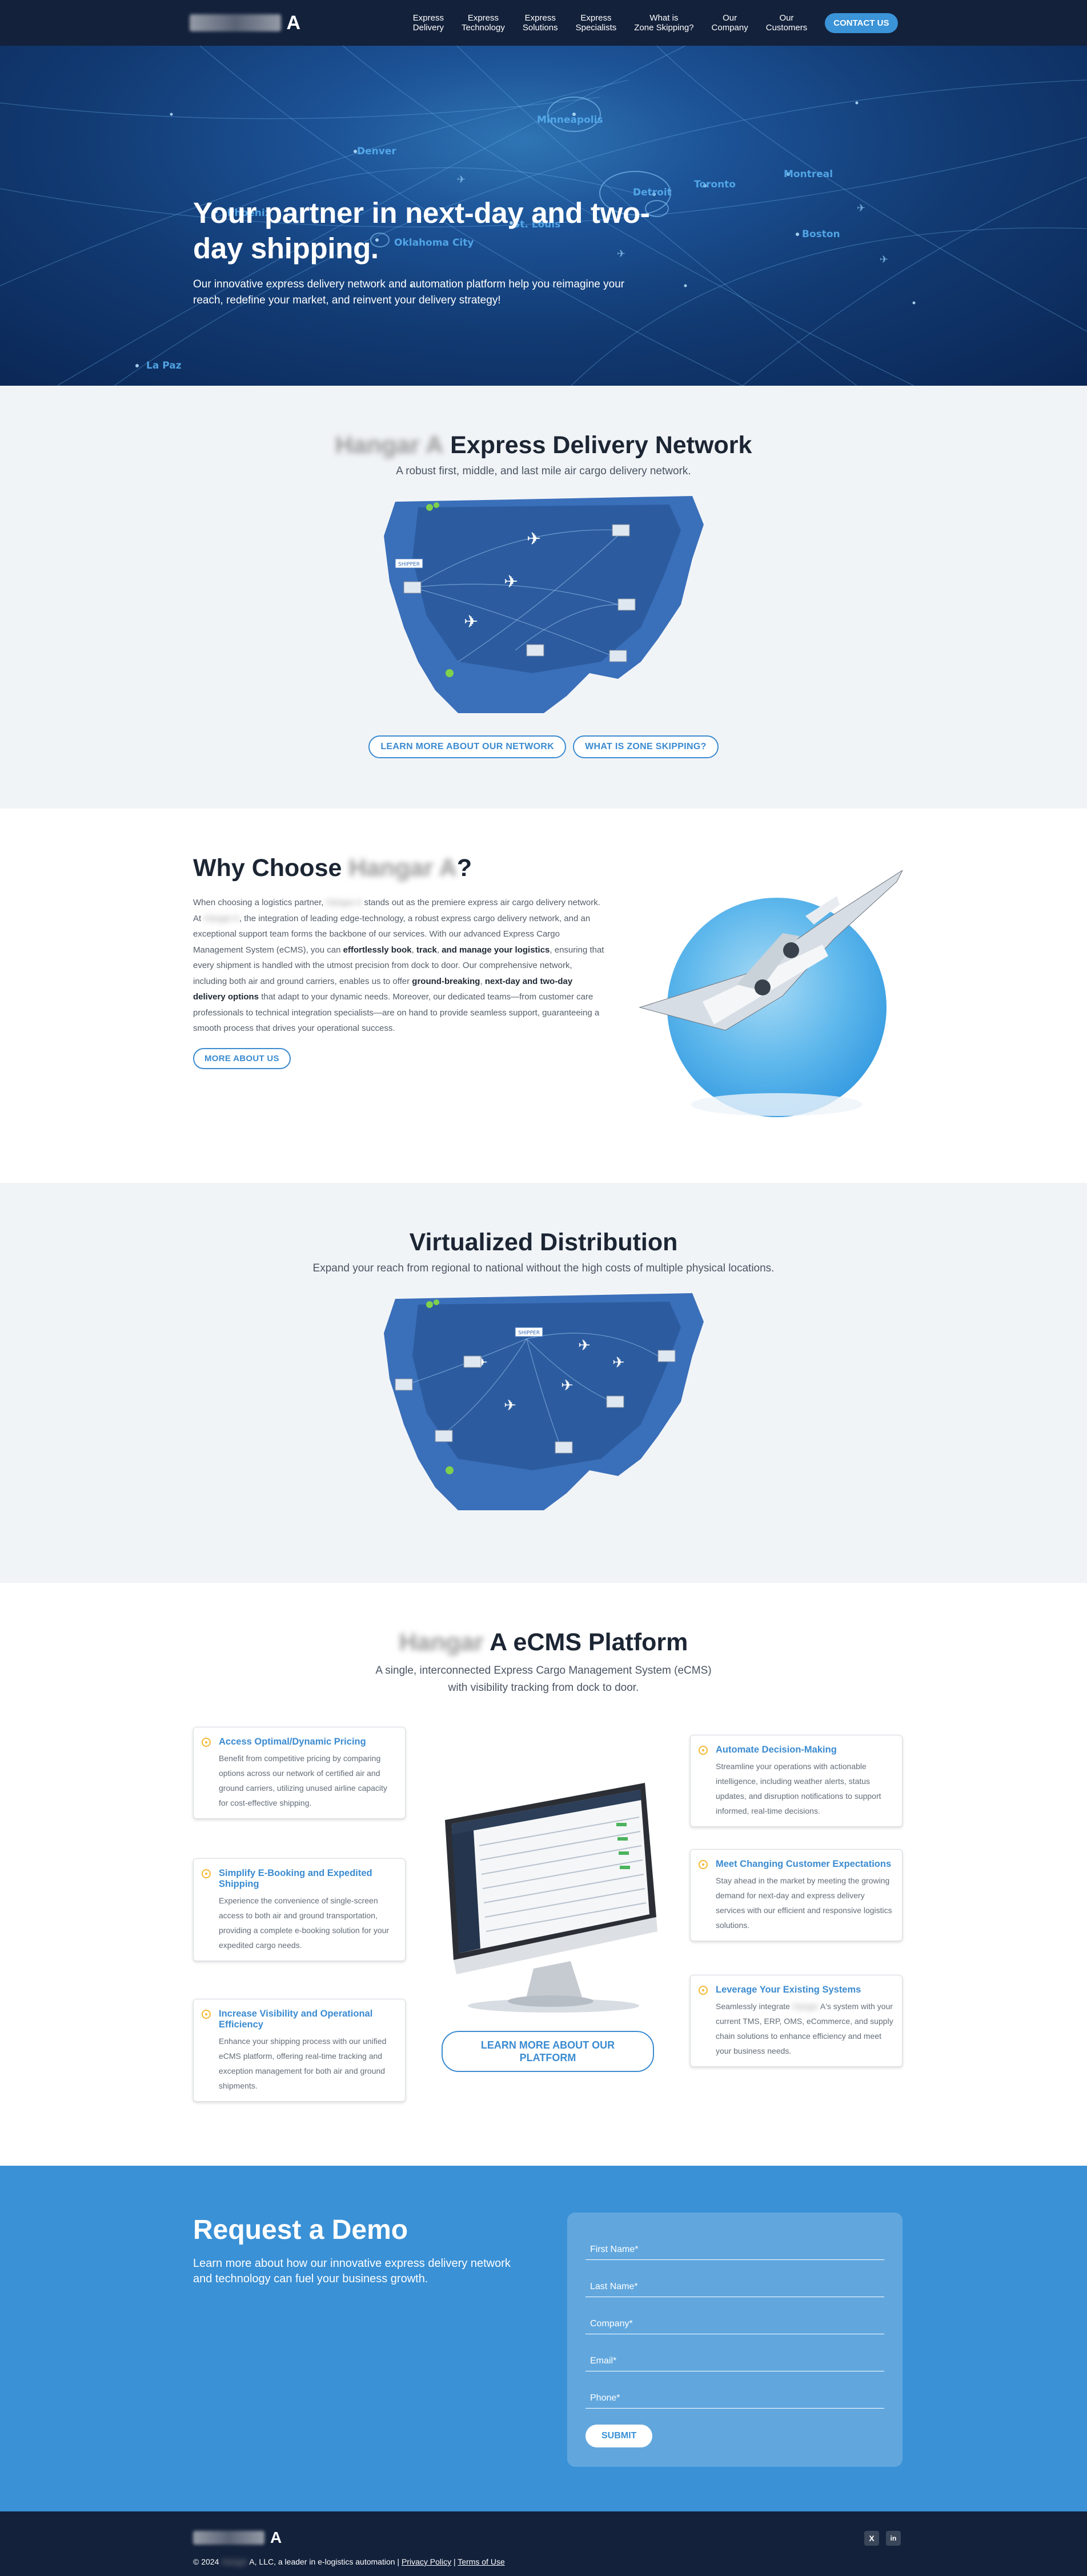  I want to click on phone-input, so click(737, 2398).